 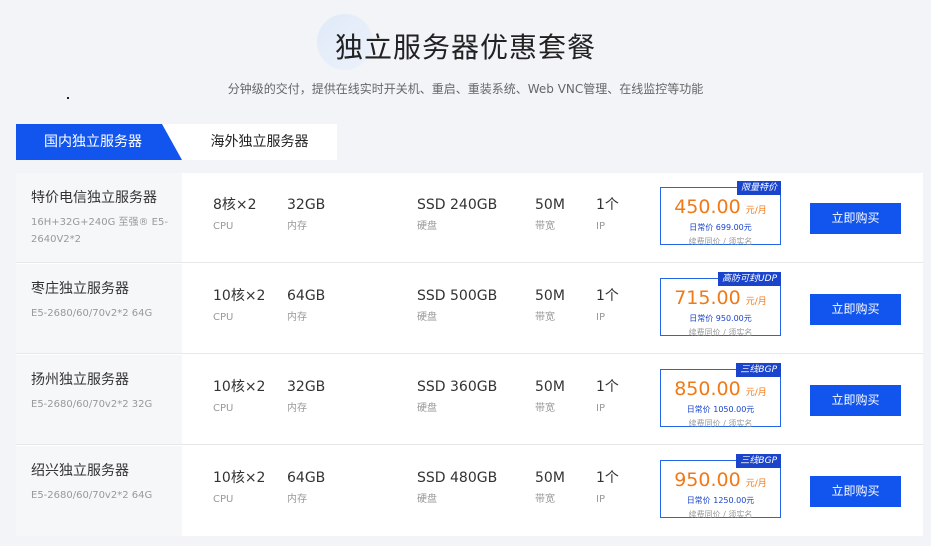 I want to click on price-box: 三线BGP 950.00 元/月 日常价 1250.00元 续费同价 / 须实名, so click(x=720, y=486).